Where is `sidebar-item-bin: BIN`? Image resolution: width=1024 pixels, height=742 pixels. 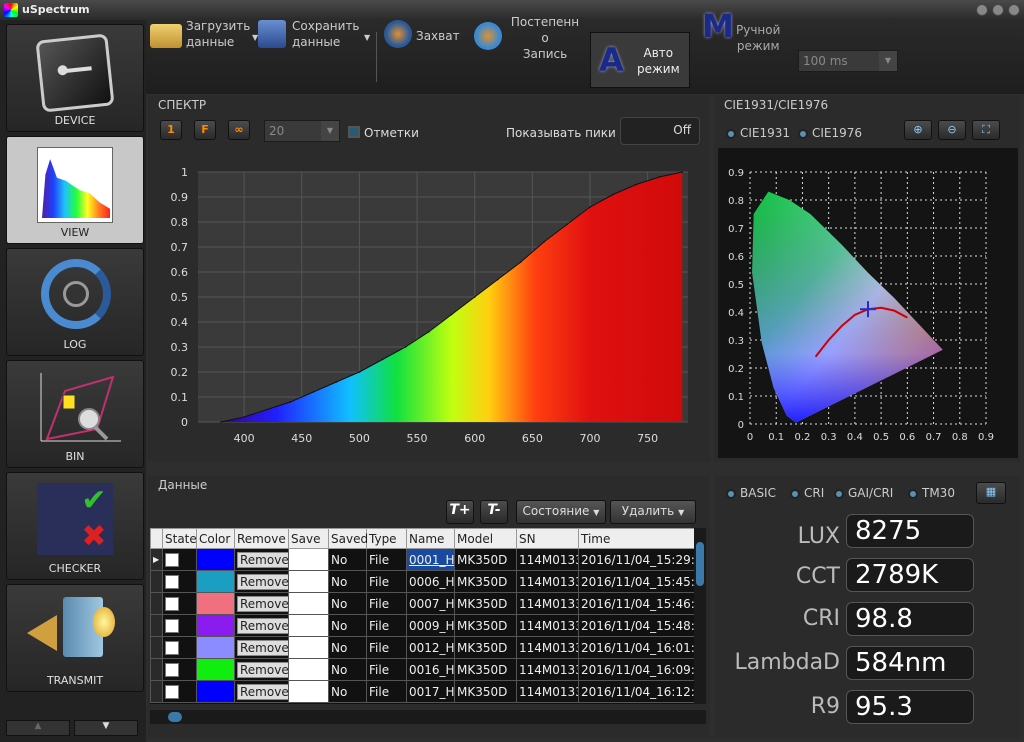 sidebar-item-bin: BIN is located at coordinates (75, 414).